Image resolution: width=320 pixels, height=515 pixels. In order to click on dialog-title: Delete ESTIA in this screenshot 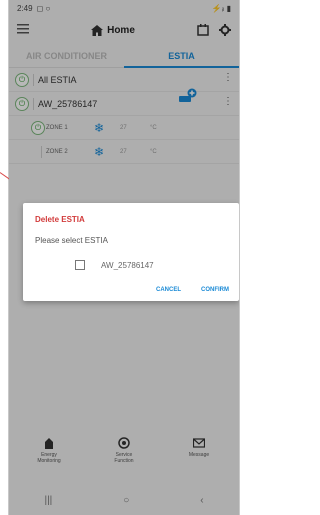, I will do `click(60, 219)`.